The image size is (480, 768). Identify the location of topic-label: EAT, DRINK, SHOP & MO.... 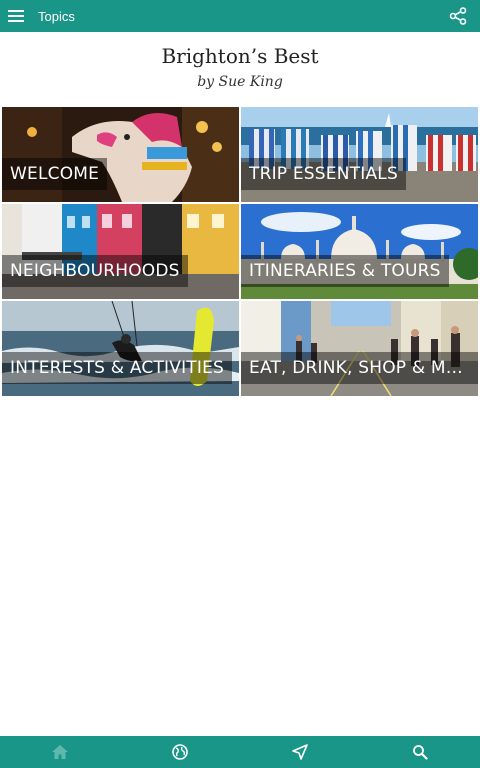
(359, 368).